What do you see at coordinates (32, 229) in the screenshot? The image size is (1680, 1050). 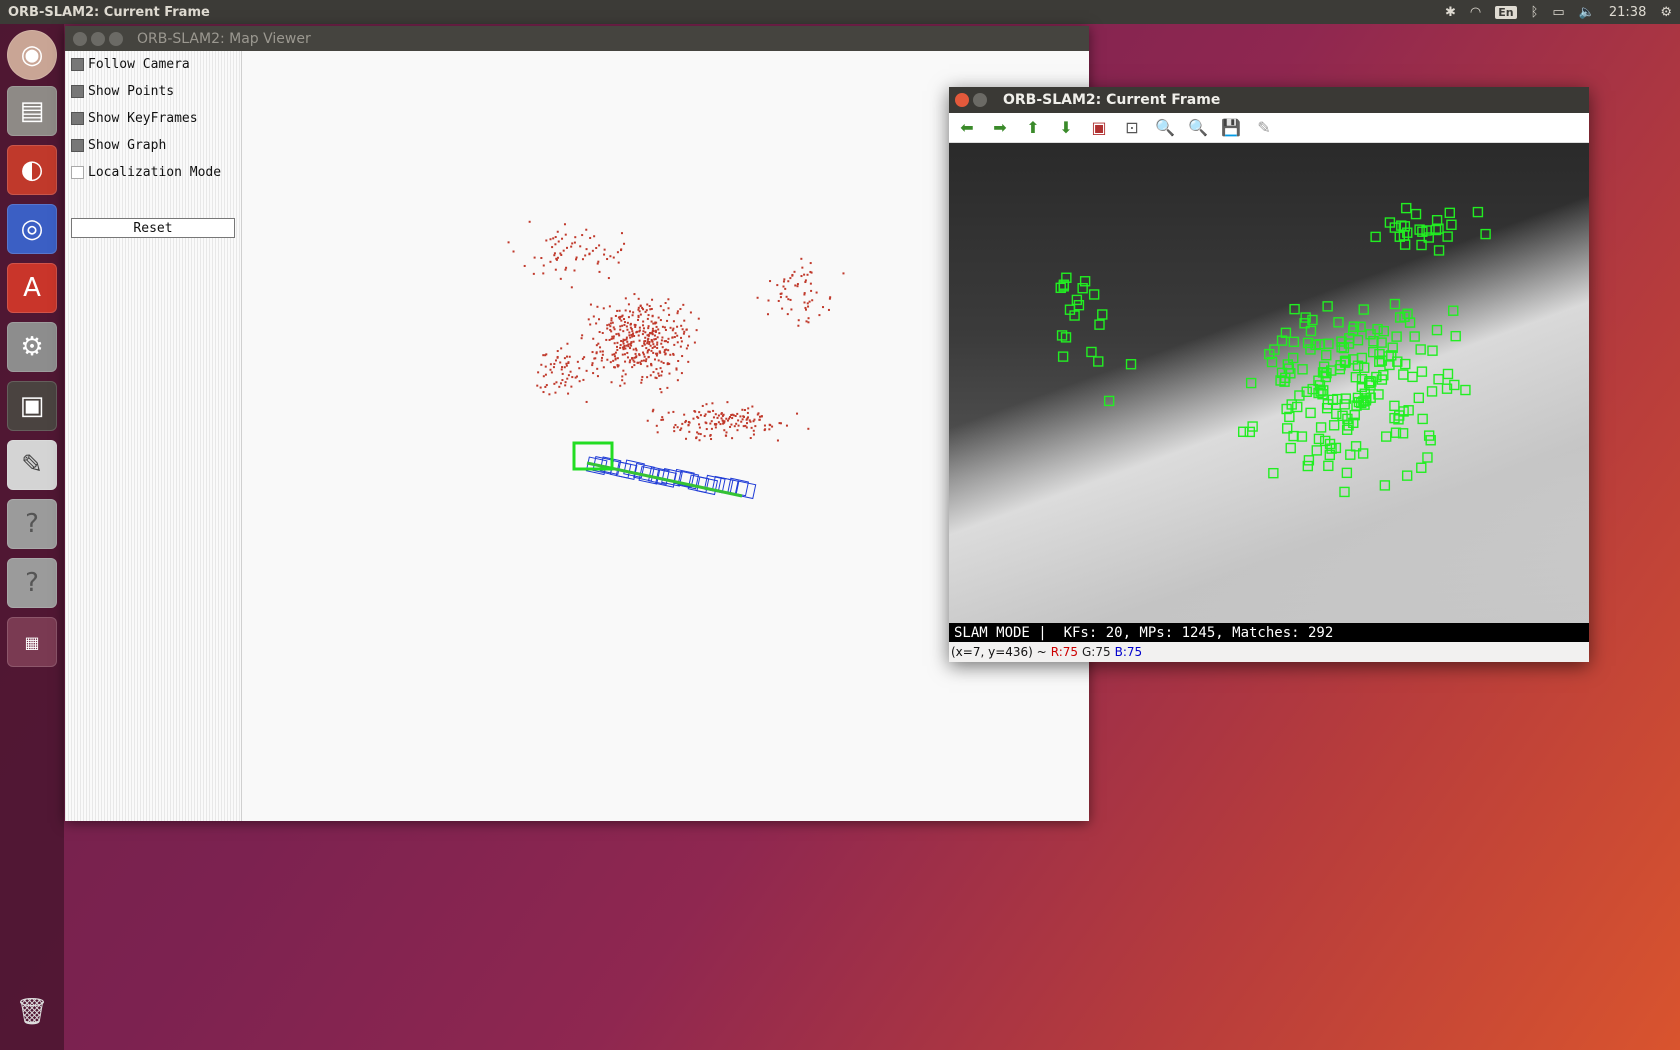 I see `chromium-icon: ◎` at bounding box center [32, 229].